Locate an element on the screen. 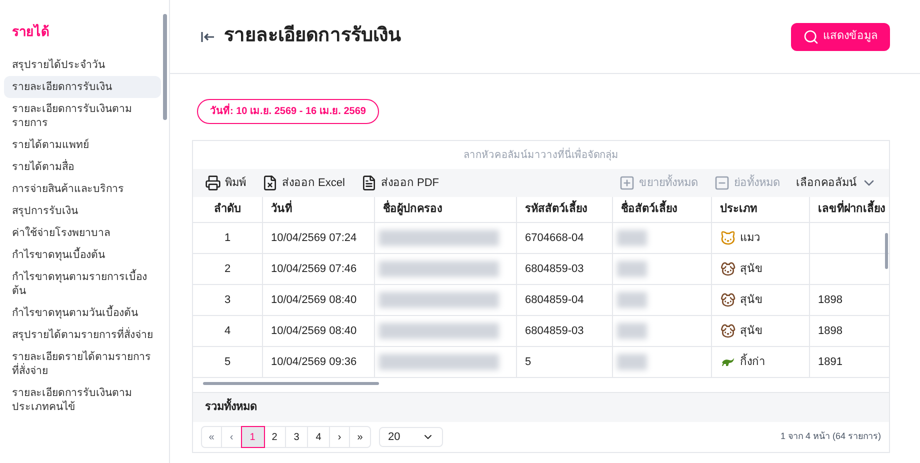 This screenshot has height=463, width=920. sidebar-section-title: รายได้ is located at coordinates (30, 31).